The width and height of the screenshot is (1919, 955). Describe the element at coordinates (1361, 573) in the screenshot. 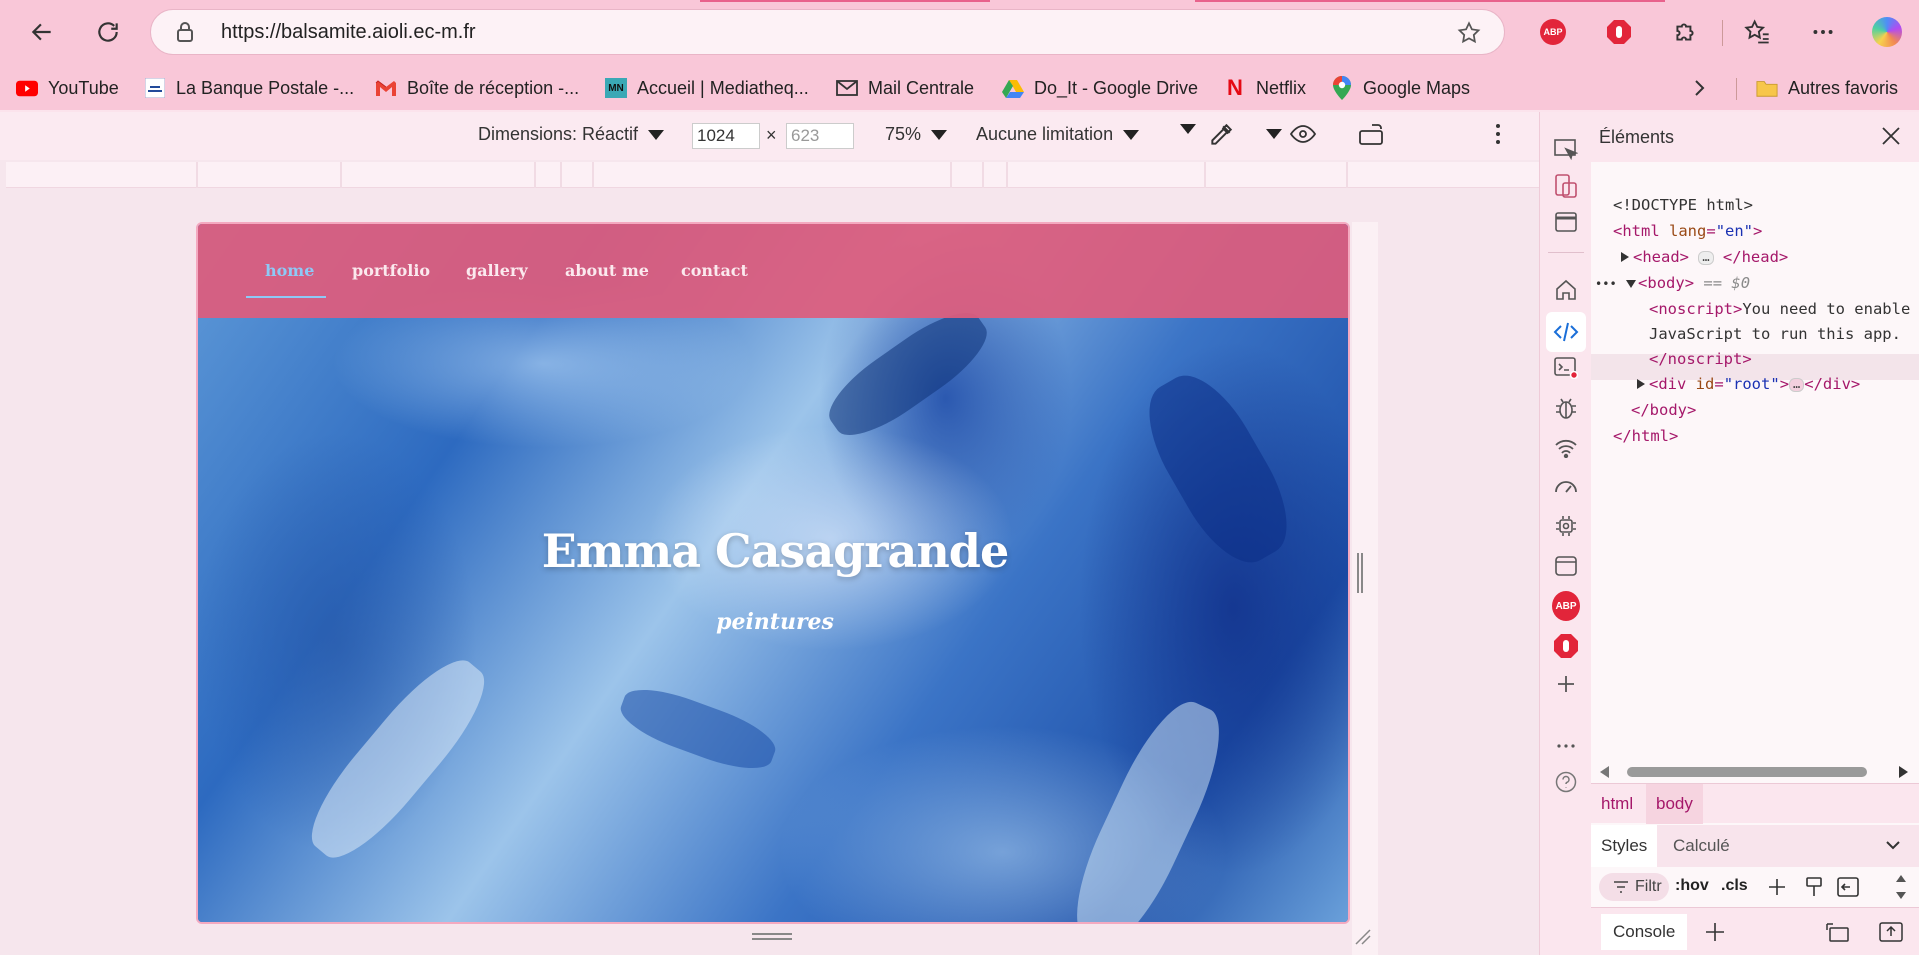

I see `vertical-resize-handle` at that location.